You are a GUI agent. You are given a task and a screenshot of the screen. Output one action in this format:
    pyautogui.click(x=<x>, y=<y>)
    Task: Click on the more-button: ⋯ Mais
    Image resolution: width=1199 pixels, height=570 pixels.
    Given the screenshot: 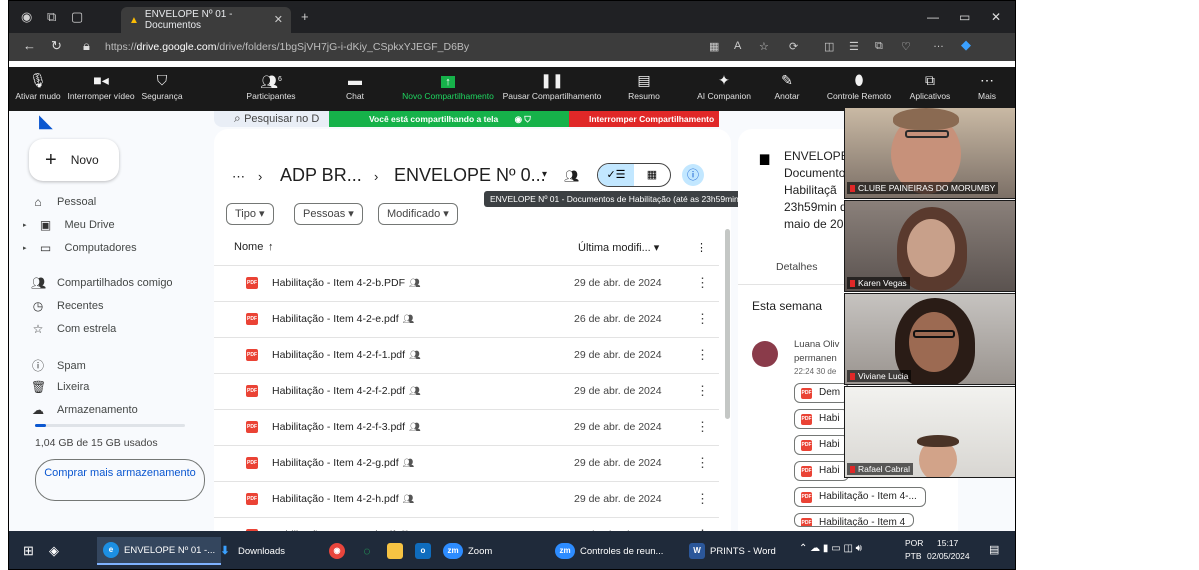 What is the action you would take?
    pyautogui.click(x=987, y=85)
    